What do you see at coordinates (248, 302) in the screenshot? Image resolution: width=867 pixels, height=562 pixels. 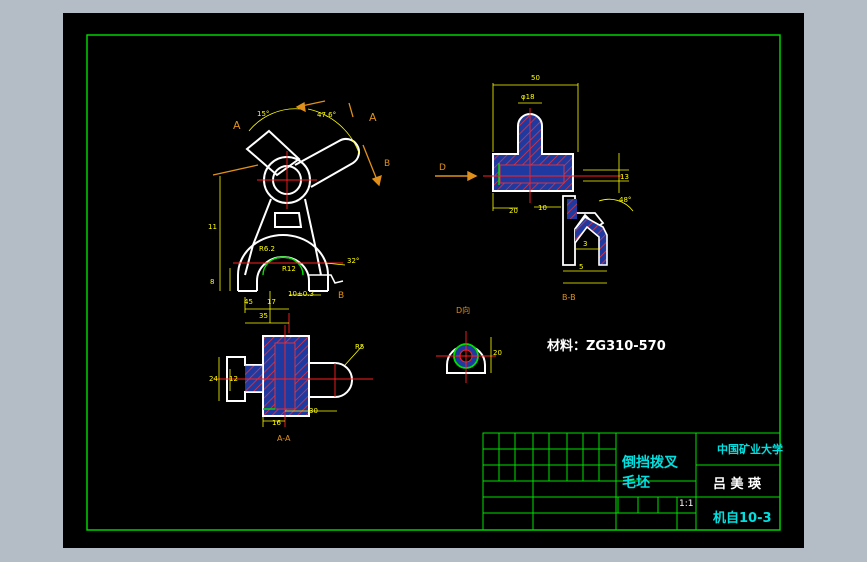 I see `dim-45: 45` at bounding box center [248, 302].